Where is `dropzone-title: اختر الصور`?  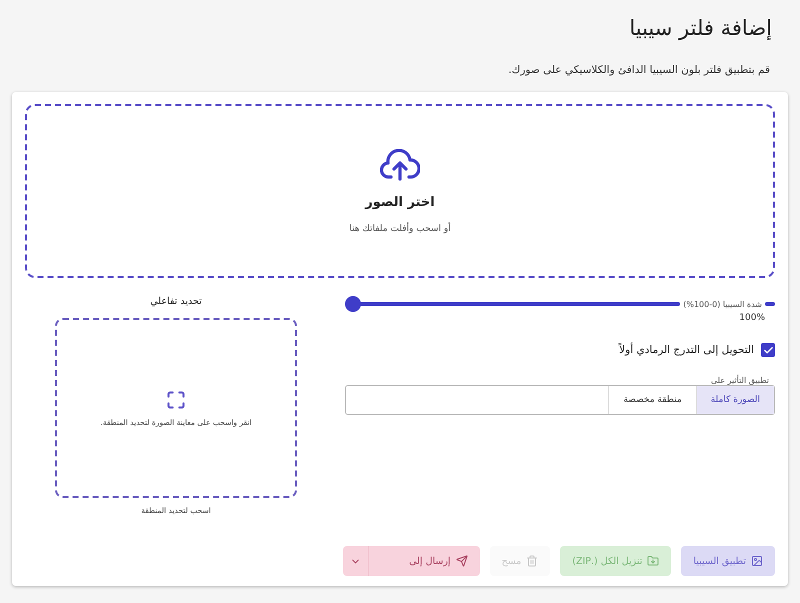
dropzone-title: اختر الصور is located at coordinates (400, 202).